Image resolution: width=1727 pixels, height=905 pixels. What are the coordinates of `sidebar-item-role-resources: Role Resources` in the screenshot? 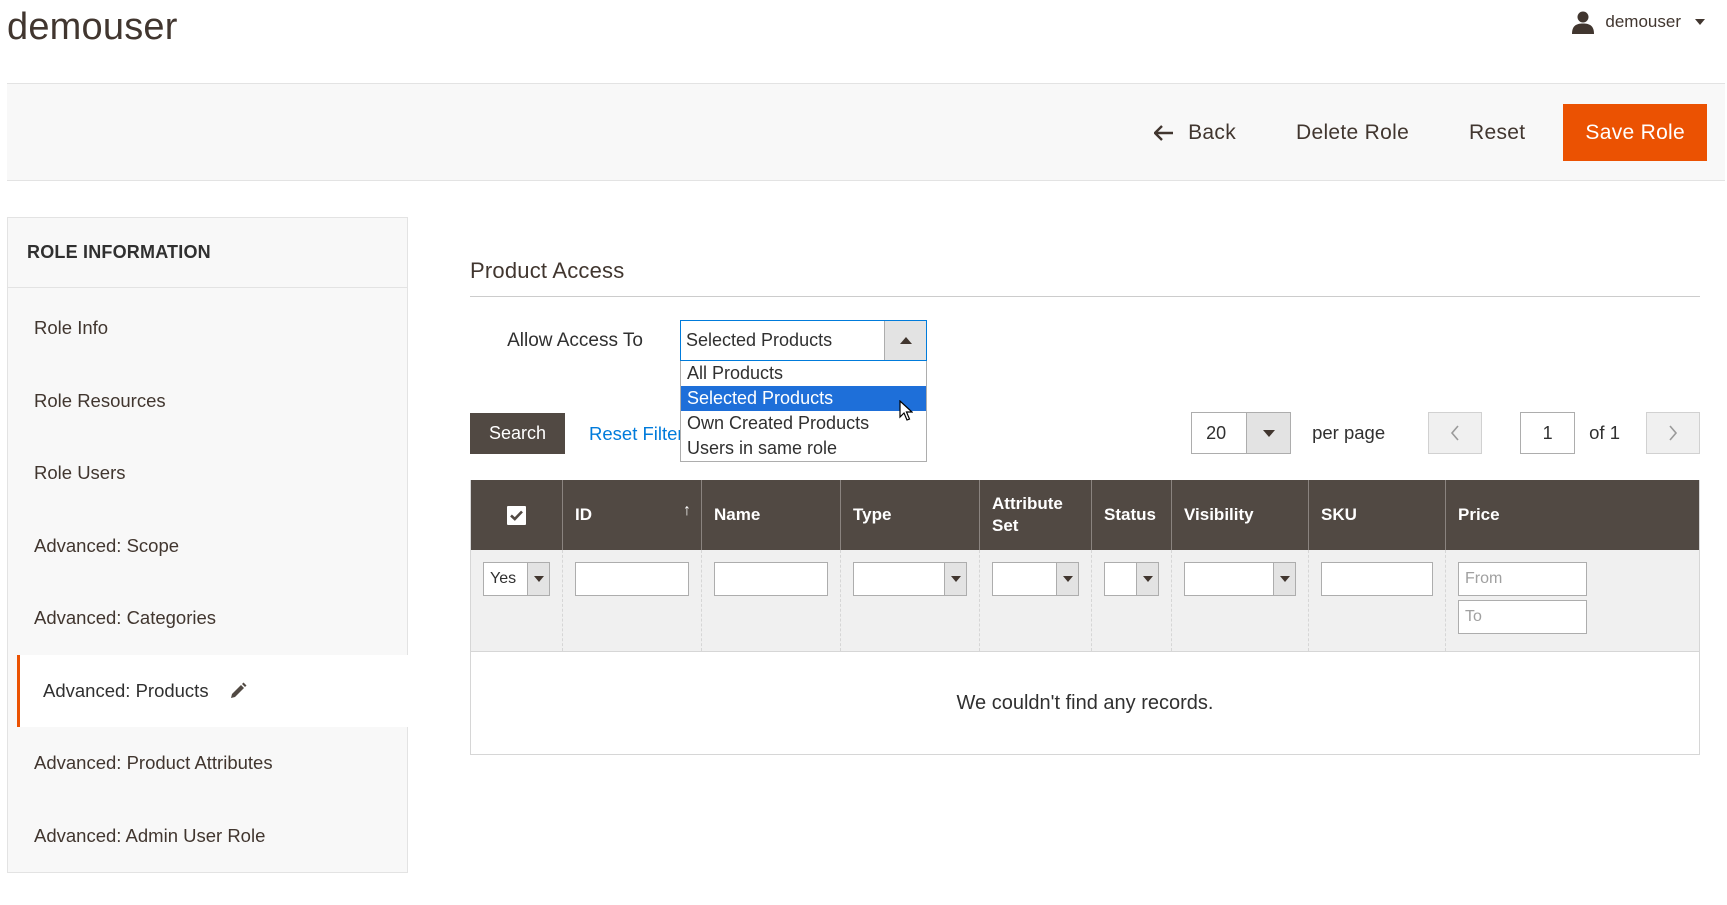 It's located at (207, 401).